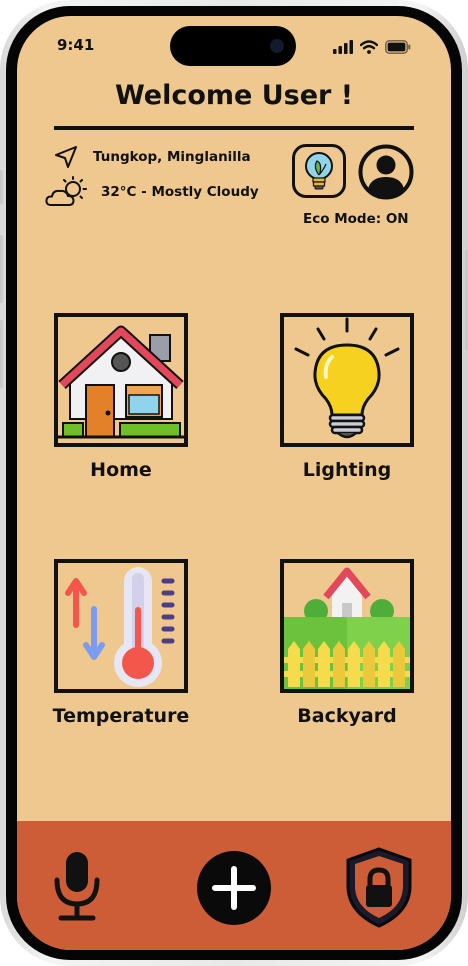 Image resolution: width=468 pixels, height=966 pixels. I want to click on backyard-icon, so click(347, 628).